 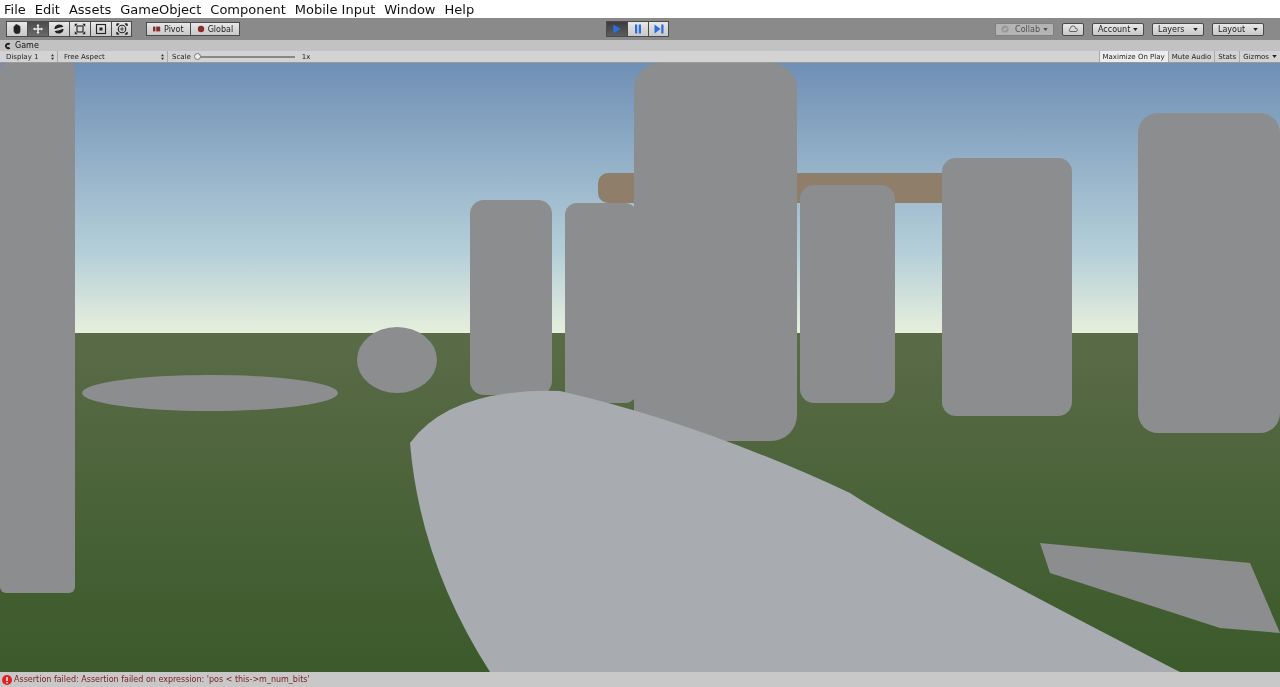 I want to click on step-icon, so click(x=658, y=29).